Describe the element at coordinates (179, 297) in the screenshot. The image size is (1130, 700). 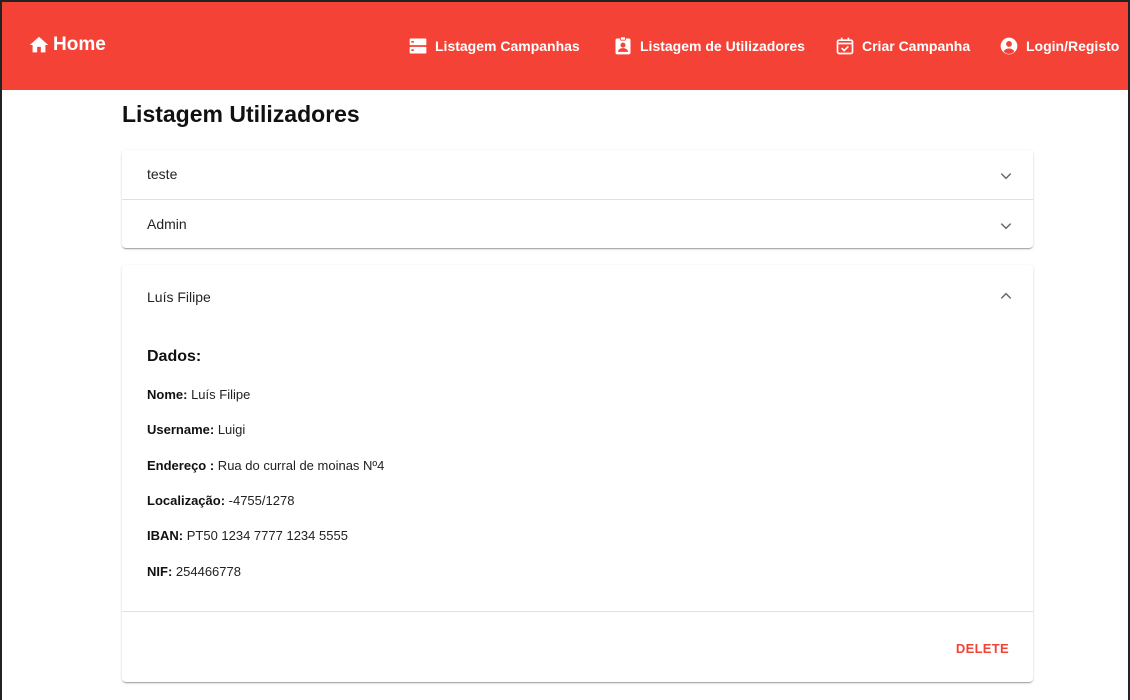
I see `user-name: Luís Filipe` at that location.